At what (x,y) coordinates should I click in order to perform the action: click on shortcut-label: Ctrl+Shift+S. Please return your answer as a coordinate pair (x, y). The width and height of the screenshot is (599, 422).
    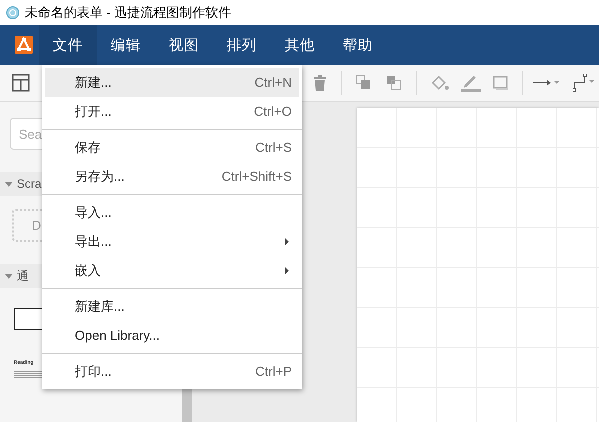
    Looking at the image, I should click on (257, 176).